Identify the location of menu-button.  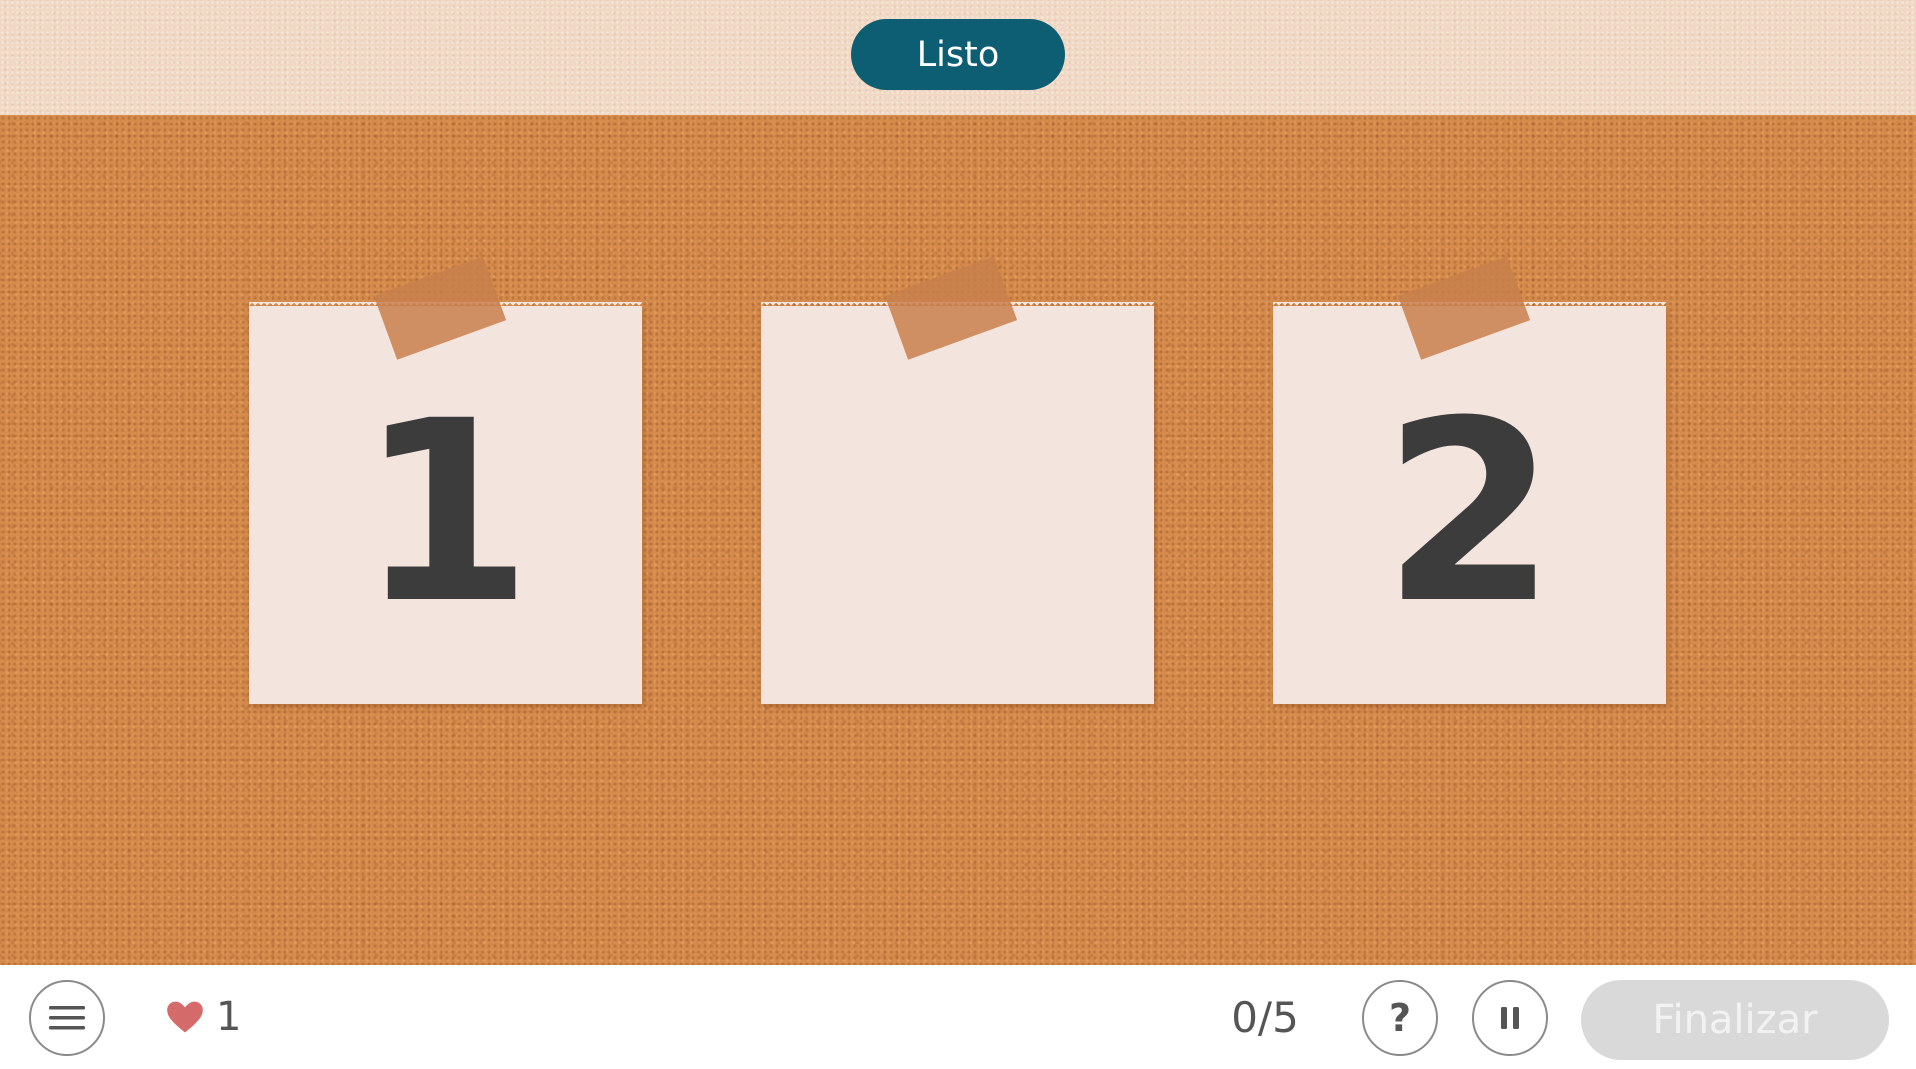
(67, 1018).